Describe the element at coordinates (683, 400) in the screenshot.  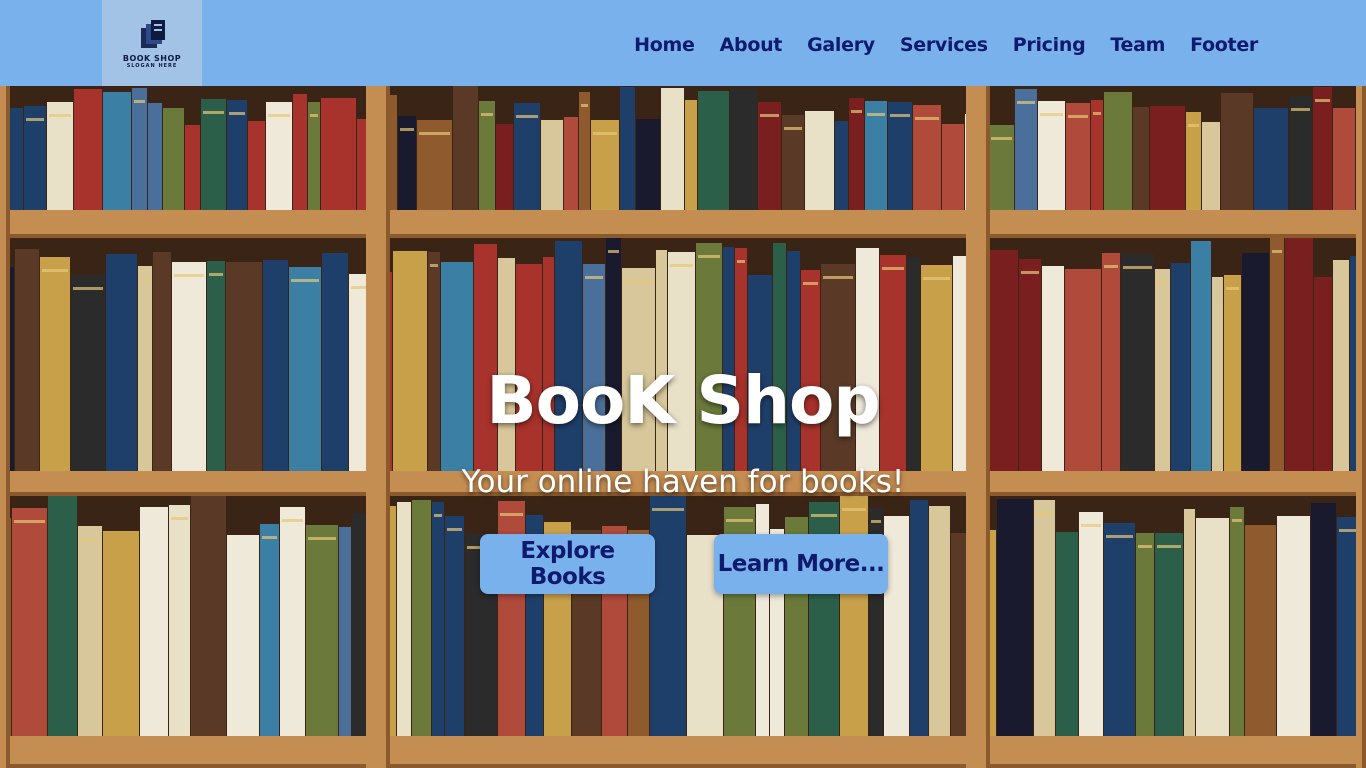
I see `hero-title: BooK Shop` at that location.